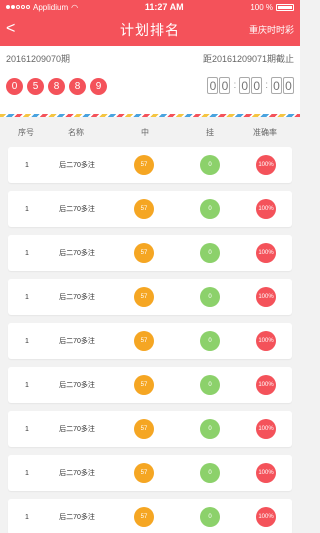 This screenshot has height=533, width=320. I want to click on number-ball: 0, so click(14, 86).